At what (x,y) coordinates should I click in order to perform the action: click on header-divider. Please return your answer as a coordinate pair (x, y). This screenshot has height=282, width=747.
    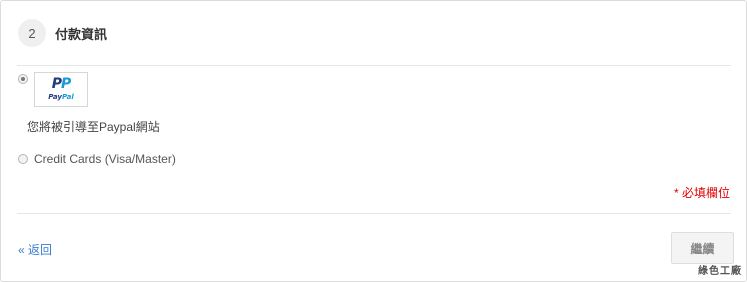
    Looking at the image, I should click on (374, 65).